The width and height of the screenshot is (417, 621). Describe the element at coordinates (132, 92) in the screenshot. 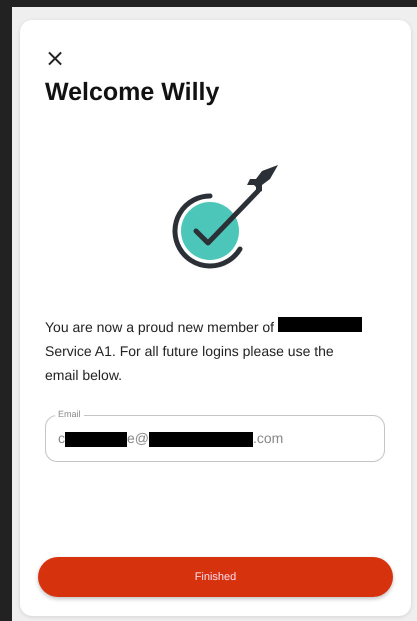

I see `dialog-title: Welcome Willy` at that location.